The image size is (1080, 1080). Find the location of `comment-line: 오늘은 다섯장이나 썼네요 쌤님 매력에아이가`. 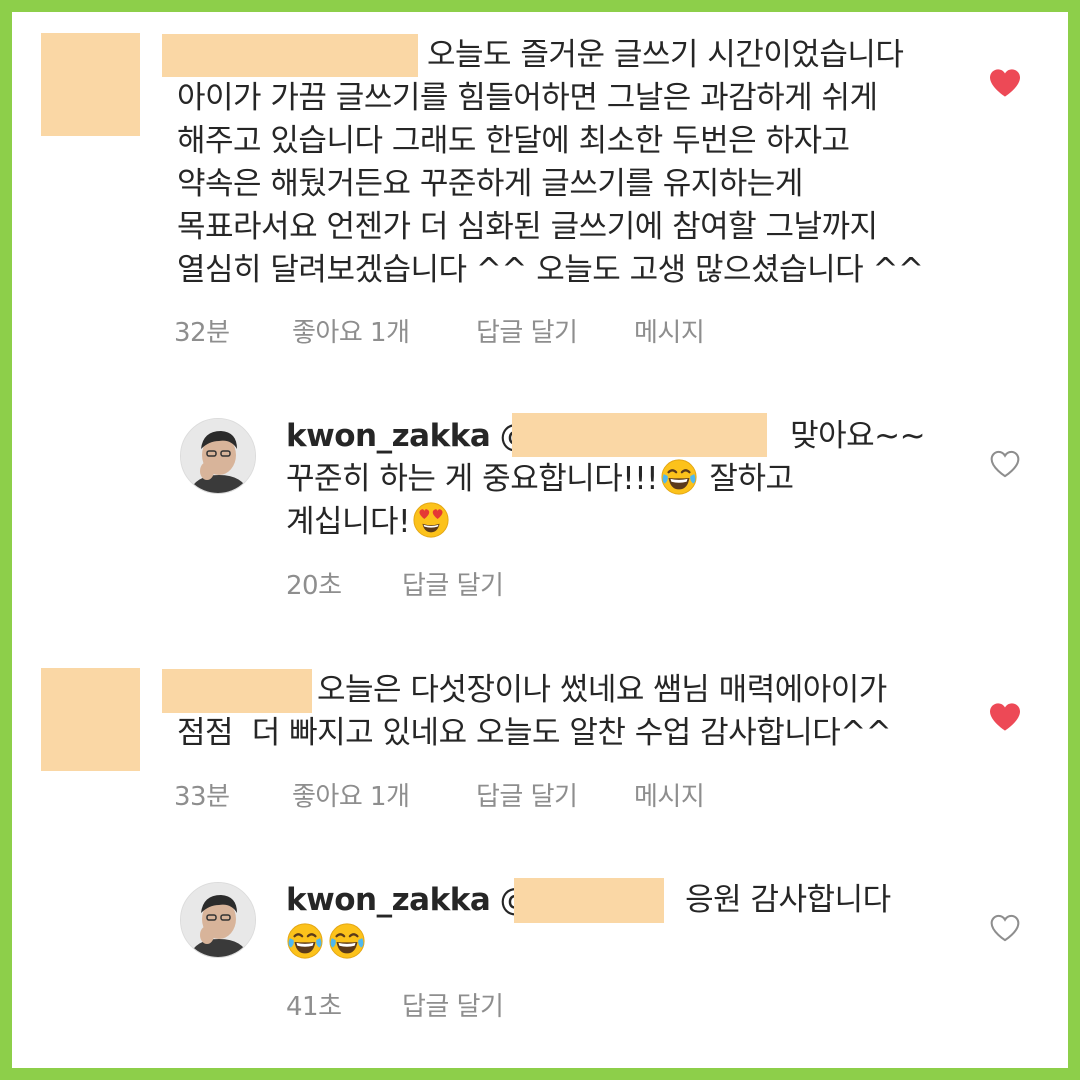

comment-line: 오늘은 다섯장이나 썼네요 쌤님 매력에아이가 is located at coordinates (602, 690).